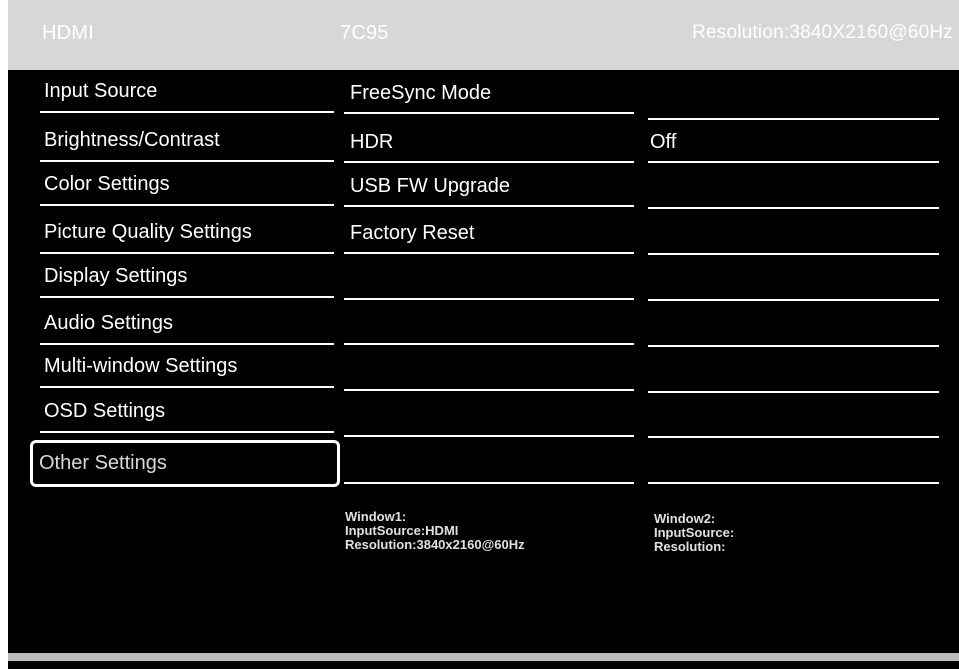 The height and width of the screenshot is (669, 959). What do you see at coordinates (185, 463) in the screenshot?
I see `menu-item-other-settings: Other Settings` at bounding box center [185, 463].